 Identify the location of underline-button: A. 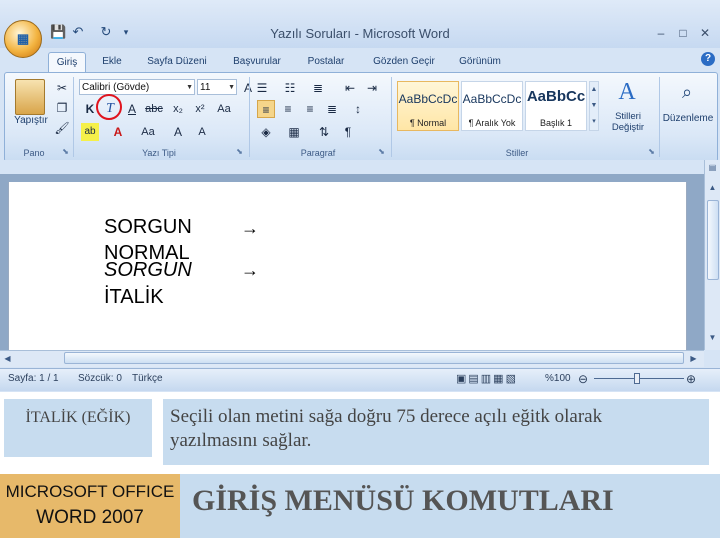
(132, 109).